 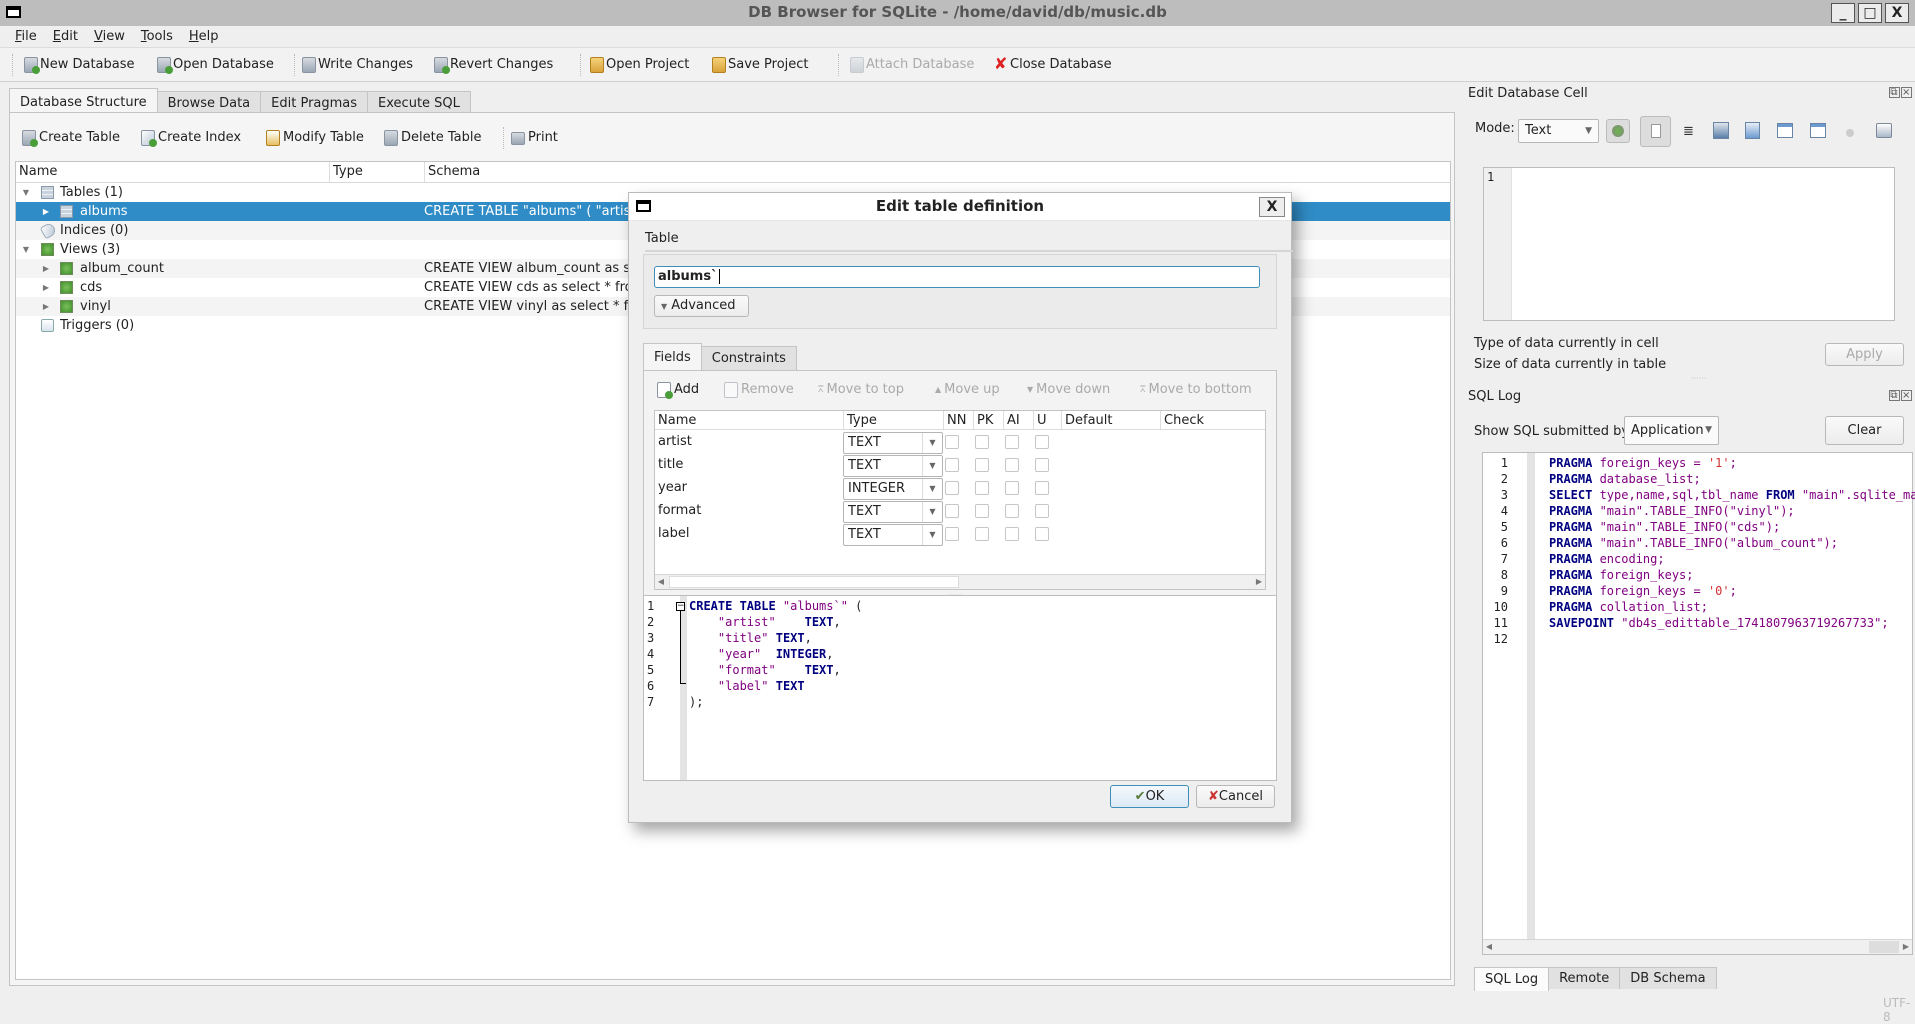 What do you see at coordinates (1688, 131) in the screenshot?
I see `auto-format-icon: ≣` at bounding box center [1688, 131].